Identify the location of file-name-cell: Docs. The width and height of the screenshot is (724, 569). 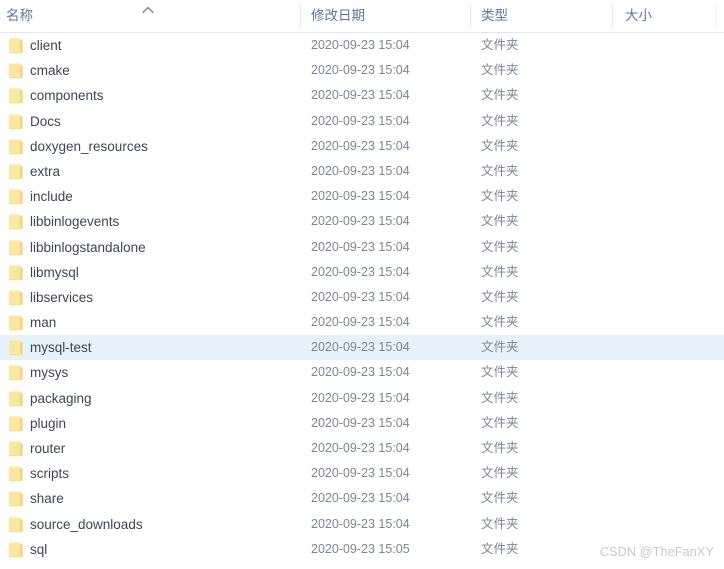
(162, 121).